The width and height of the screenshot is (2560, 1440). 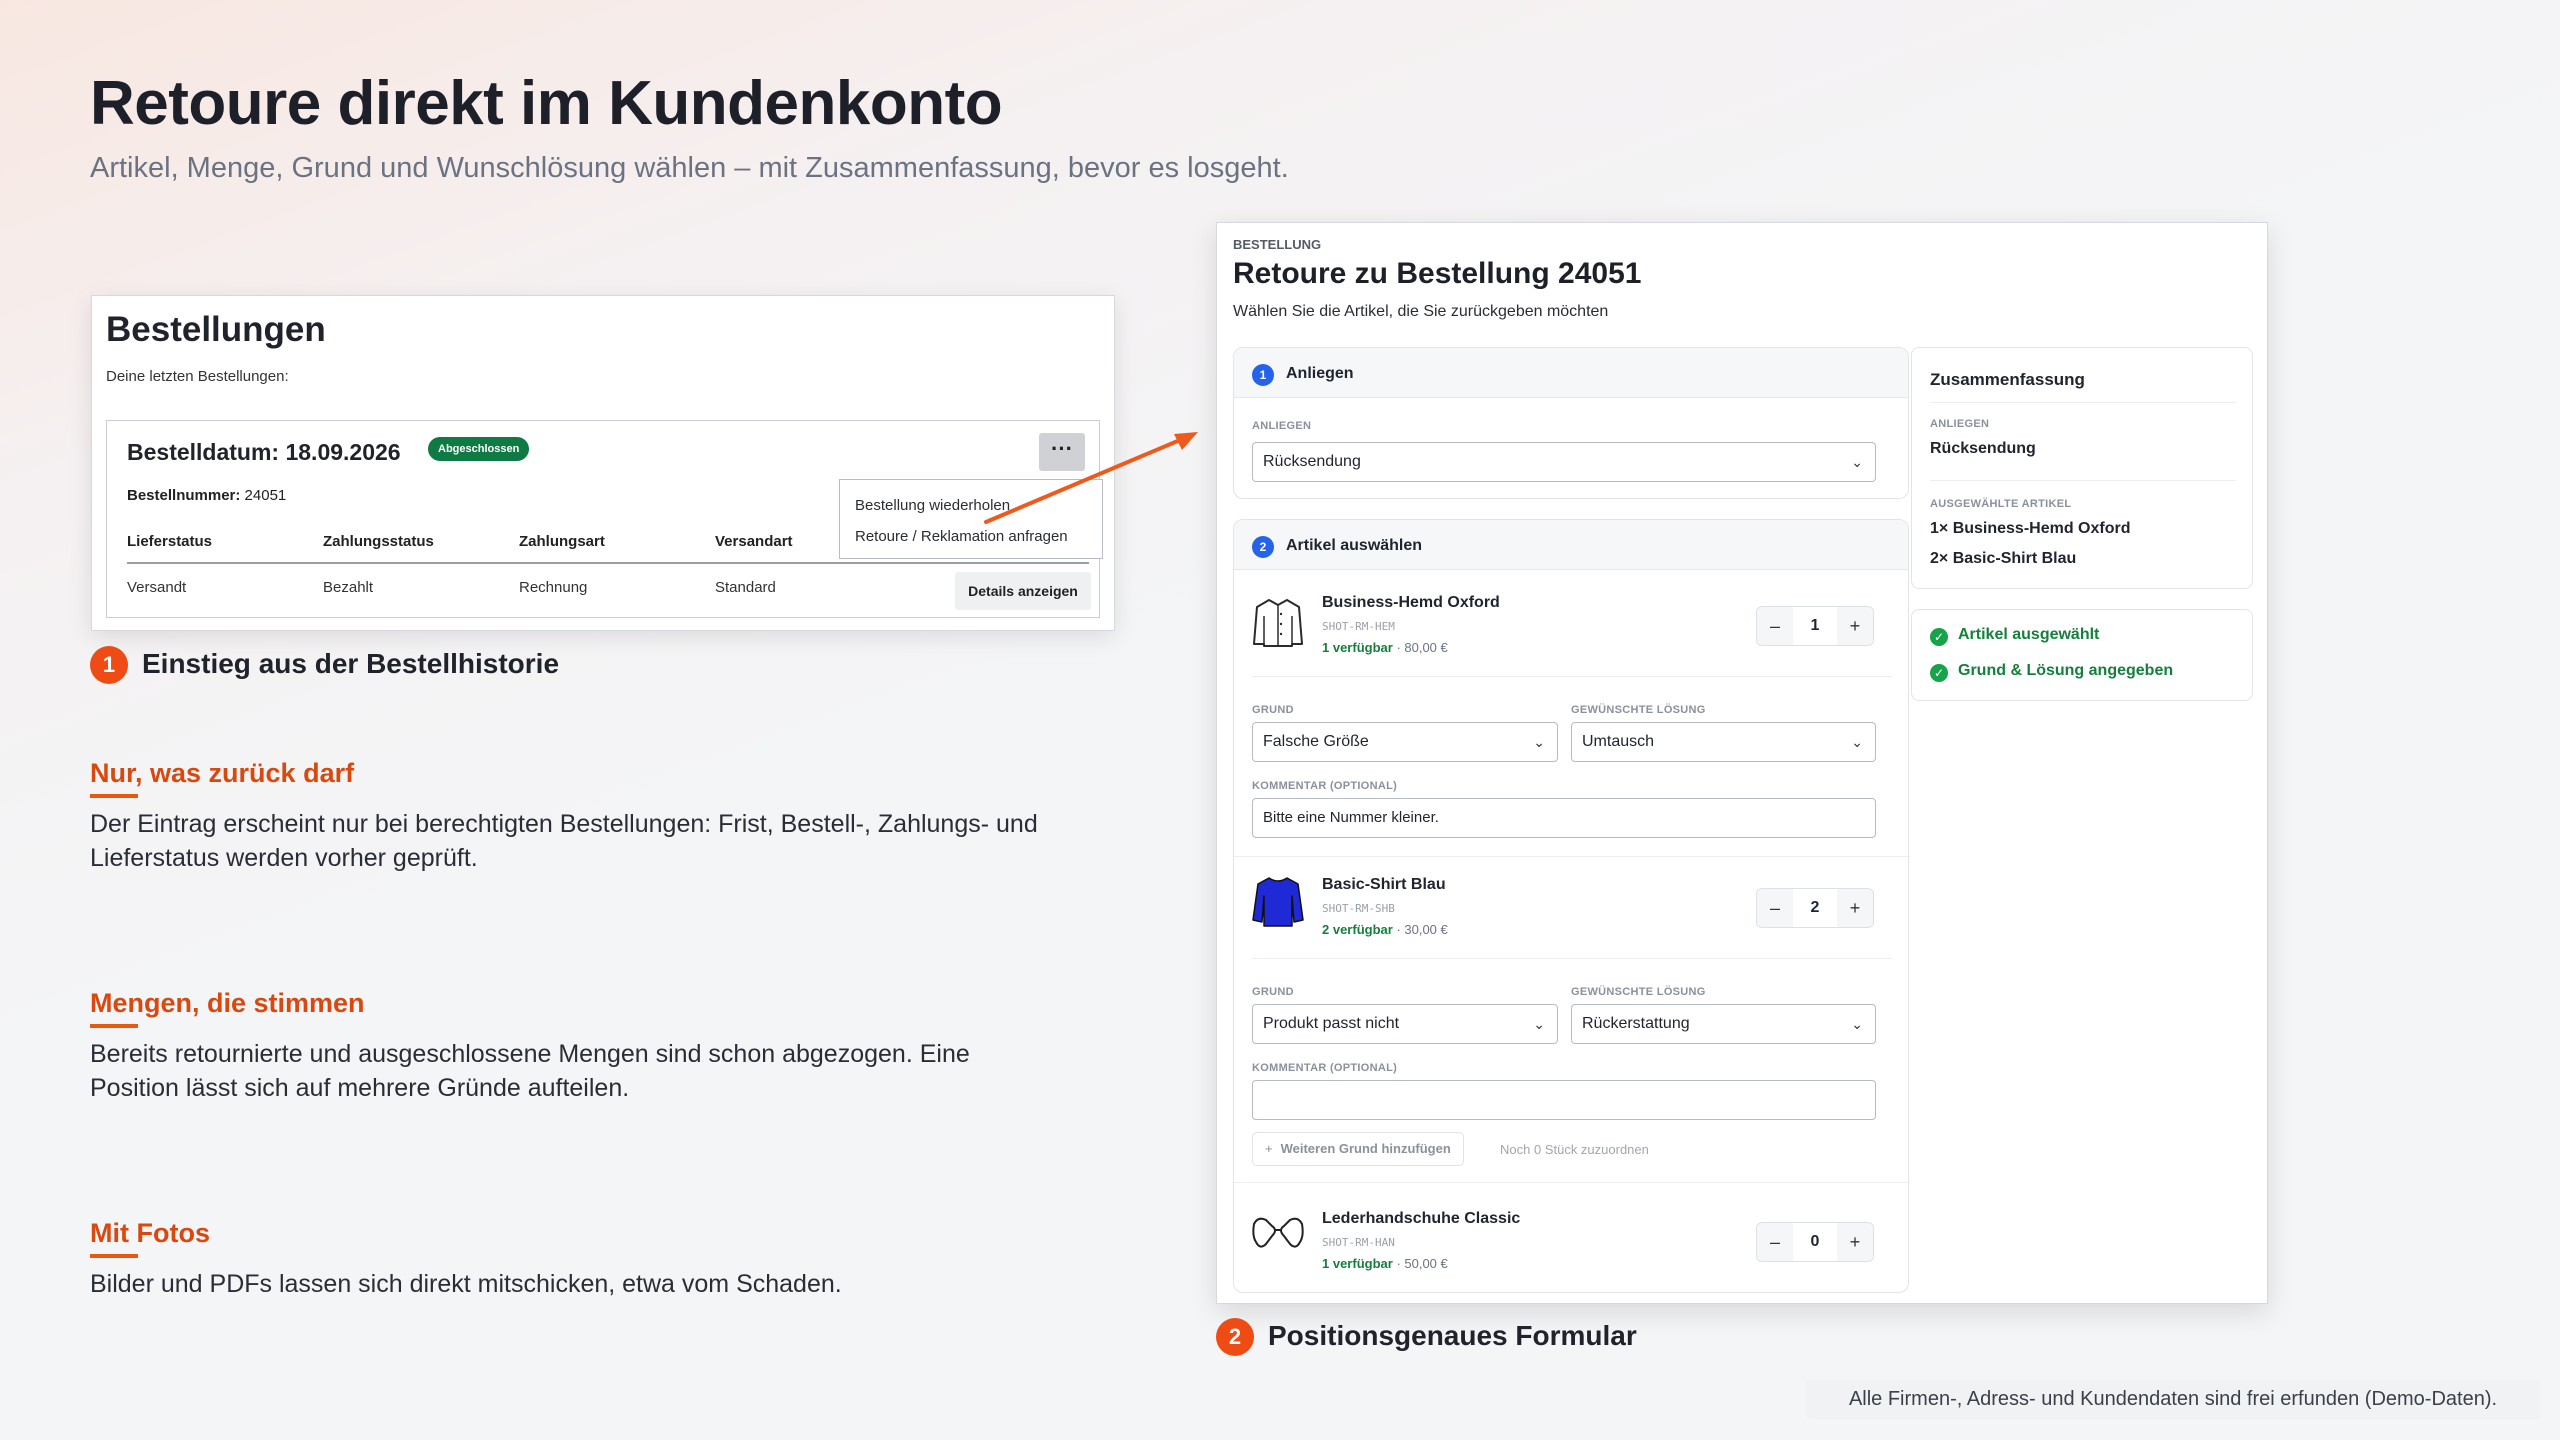 I want to click on summary-concern: Rücksendung, so click(x=1983, y=448).